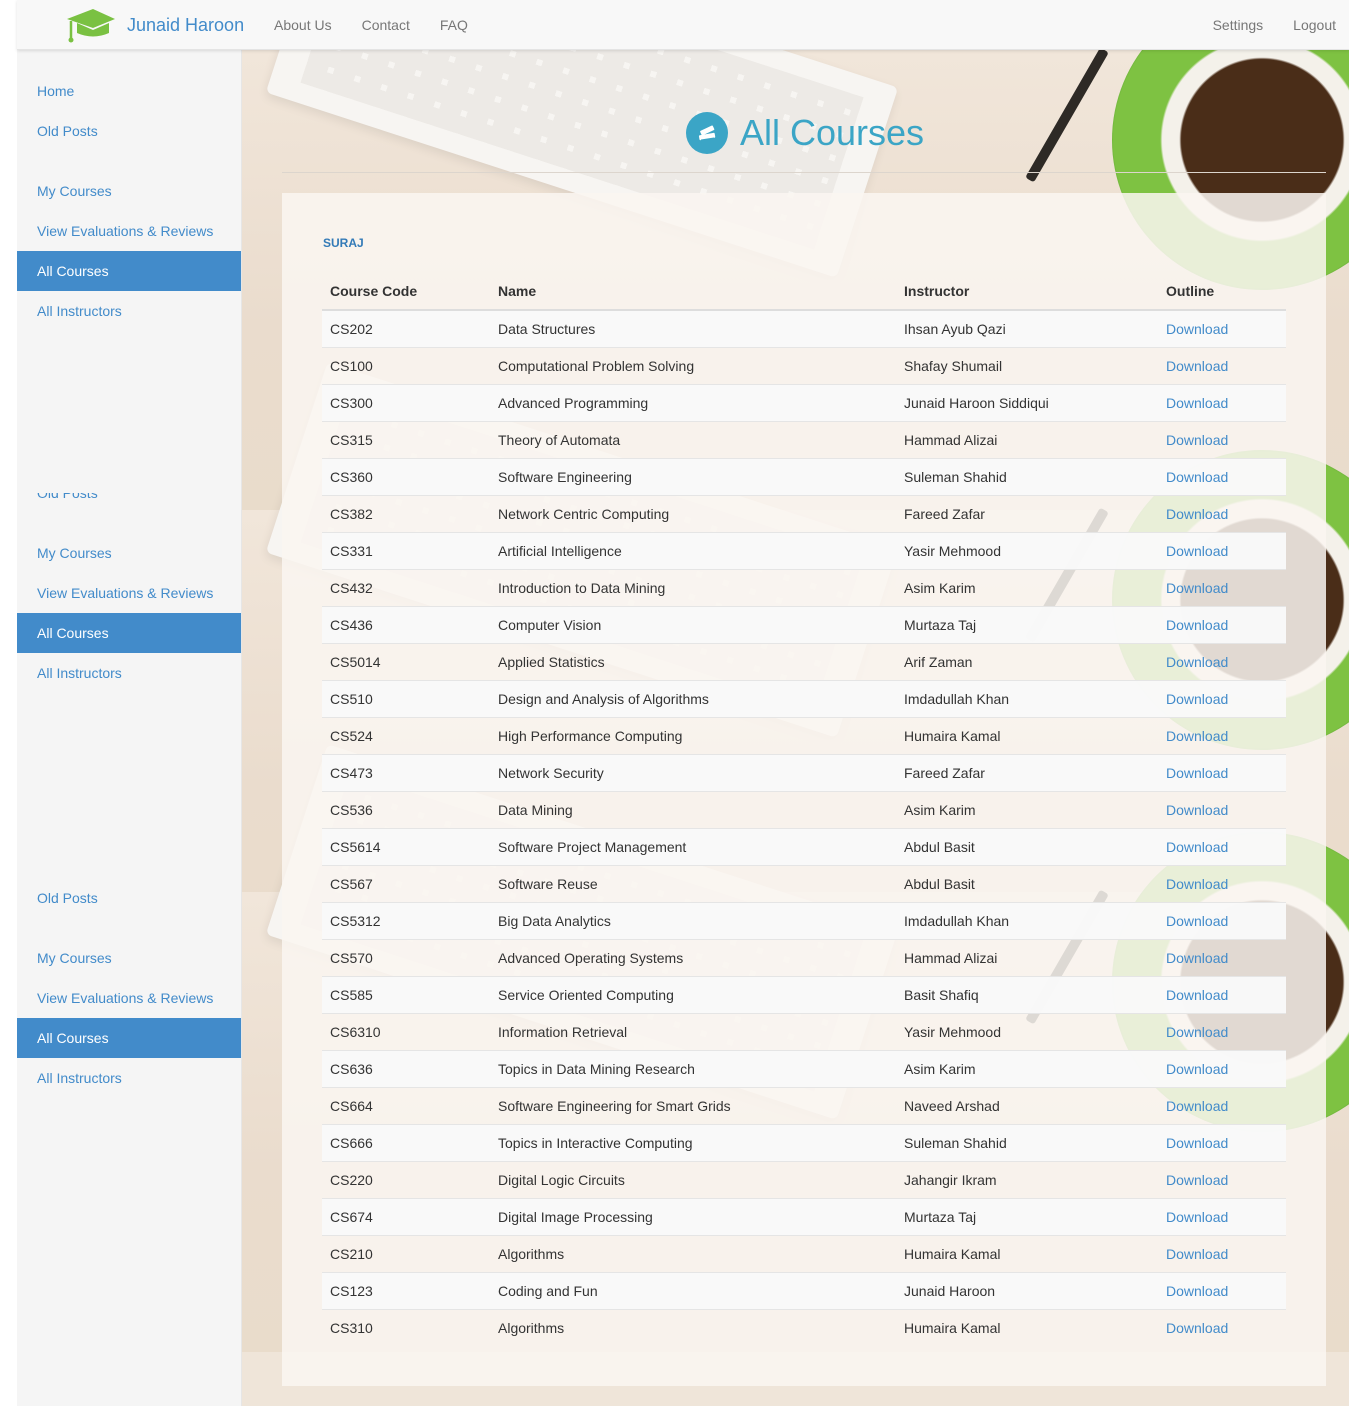 Image resolution: width=1349 pixels, height=1406 pixels. Describe the element at coordinates (186, 24) in the screenshot. I see `brand-name: Junaid Haroon` at that location.